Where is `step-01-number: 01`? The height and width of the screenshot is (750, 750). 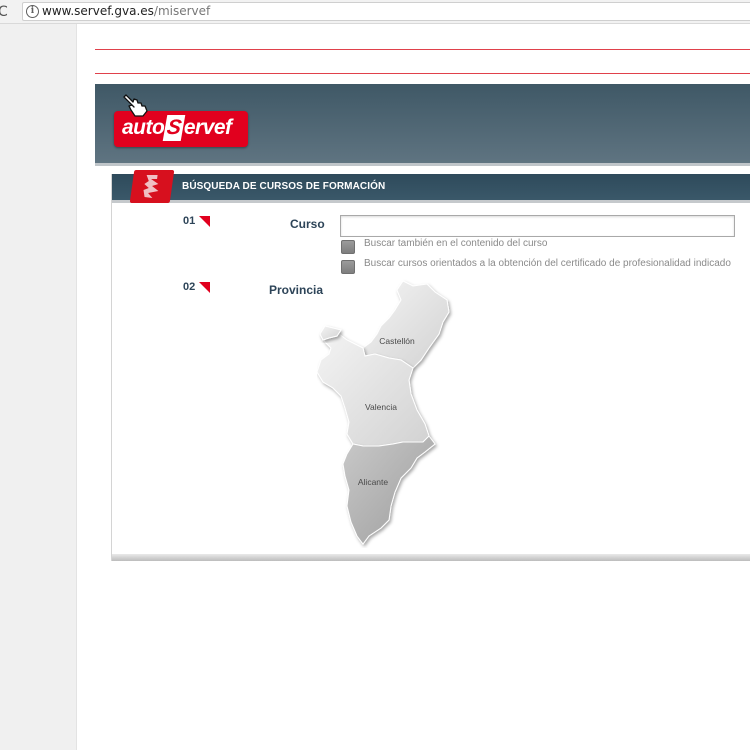
step-01-number: 01 is located at coordinates (189, 221).